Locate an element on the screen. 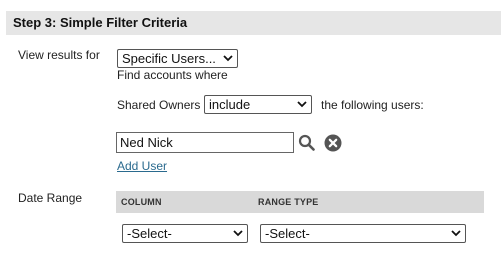 This screenshot has height=259, width=502. search-icon is located at coordinates (306, 142).